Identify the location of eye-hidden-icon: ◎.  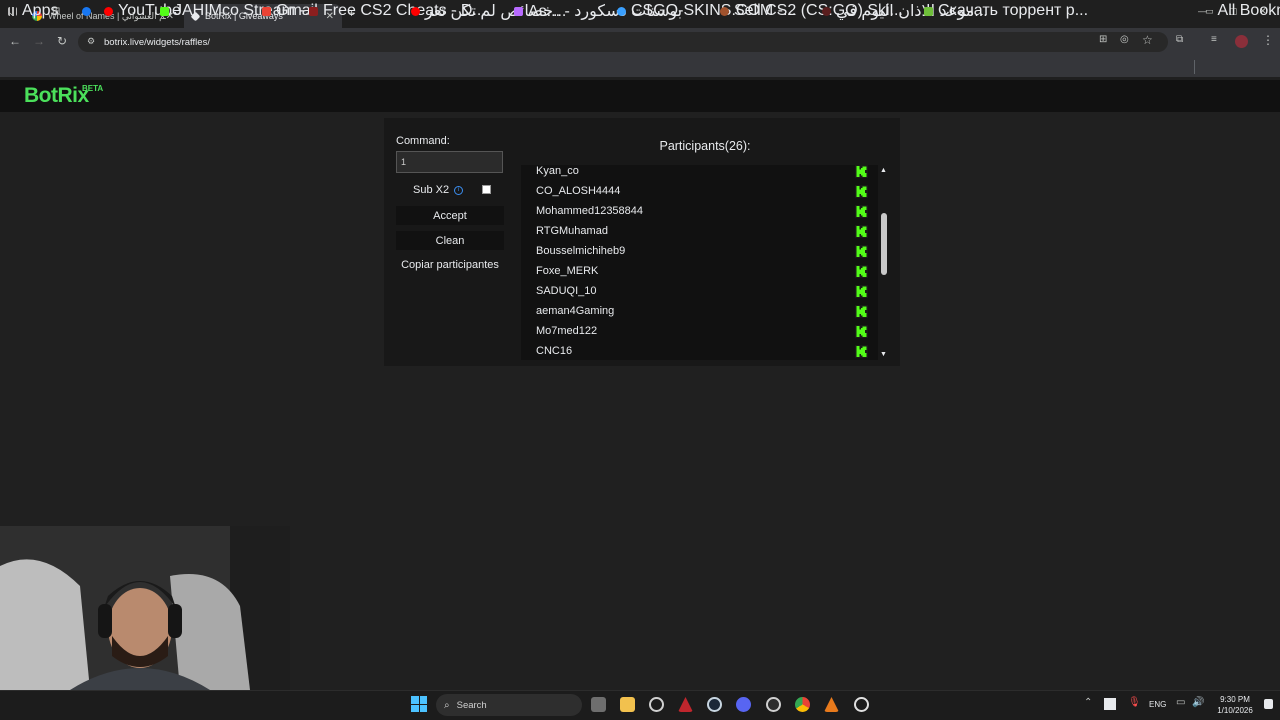
(1124, 39).